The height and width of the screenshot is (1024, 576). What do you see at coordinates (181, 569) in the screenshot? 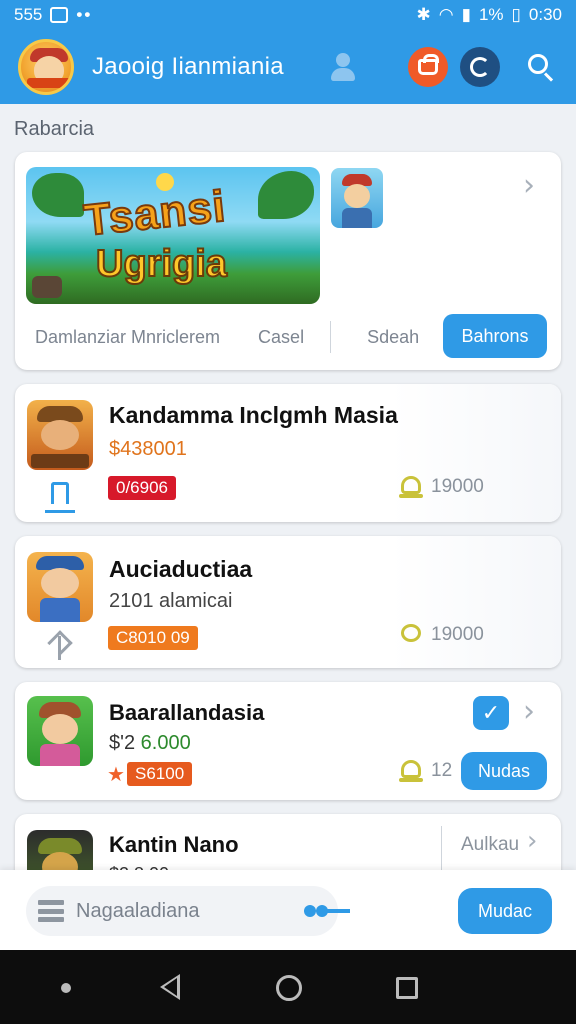
I see `item-title: Auciaductiaa` at bounding box center [181, 569].